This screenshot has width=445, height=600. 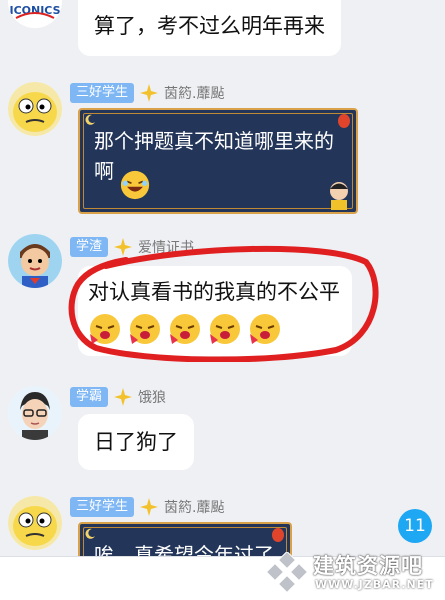 I want to click on watermark-url: WWW.JZBAR.NET, so click(x=374, y=584).